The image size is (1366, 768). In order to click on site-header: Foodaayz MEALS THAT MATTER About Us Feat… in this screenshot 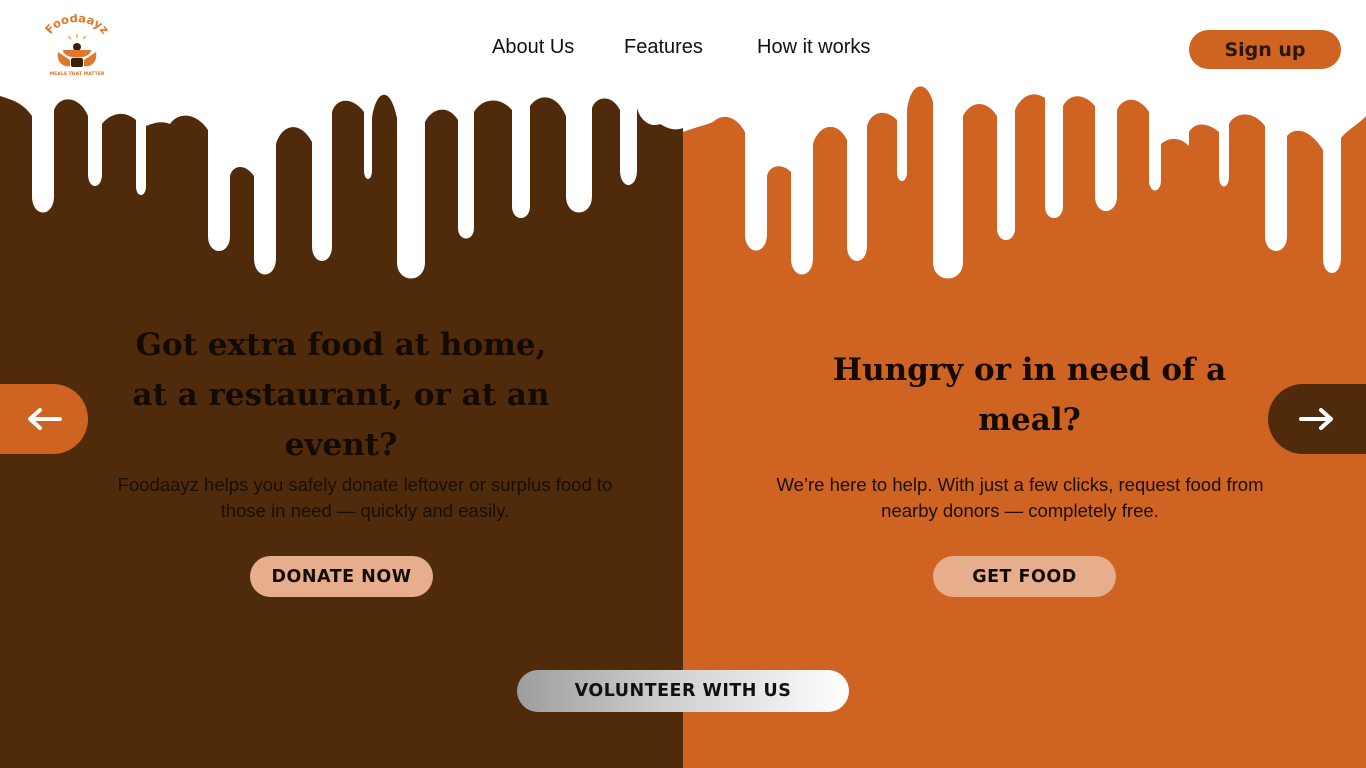, I will do `click(683, 48)`.